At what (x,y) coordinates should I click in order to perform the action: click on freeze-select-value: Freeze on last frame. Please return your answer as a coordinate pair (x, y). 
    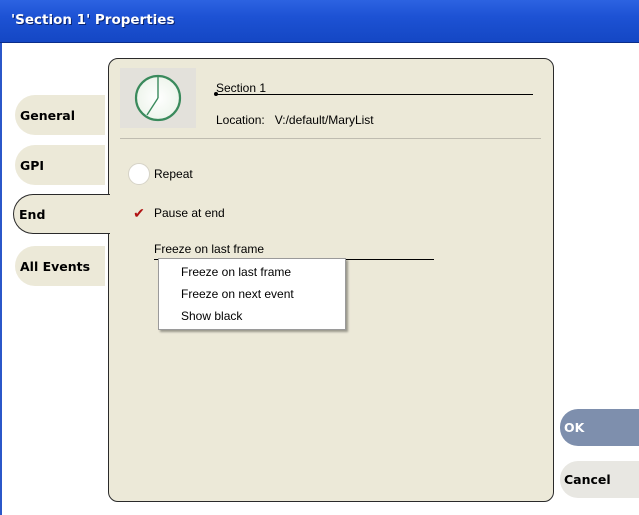
    Looking at the image, I should click on (209, 249).